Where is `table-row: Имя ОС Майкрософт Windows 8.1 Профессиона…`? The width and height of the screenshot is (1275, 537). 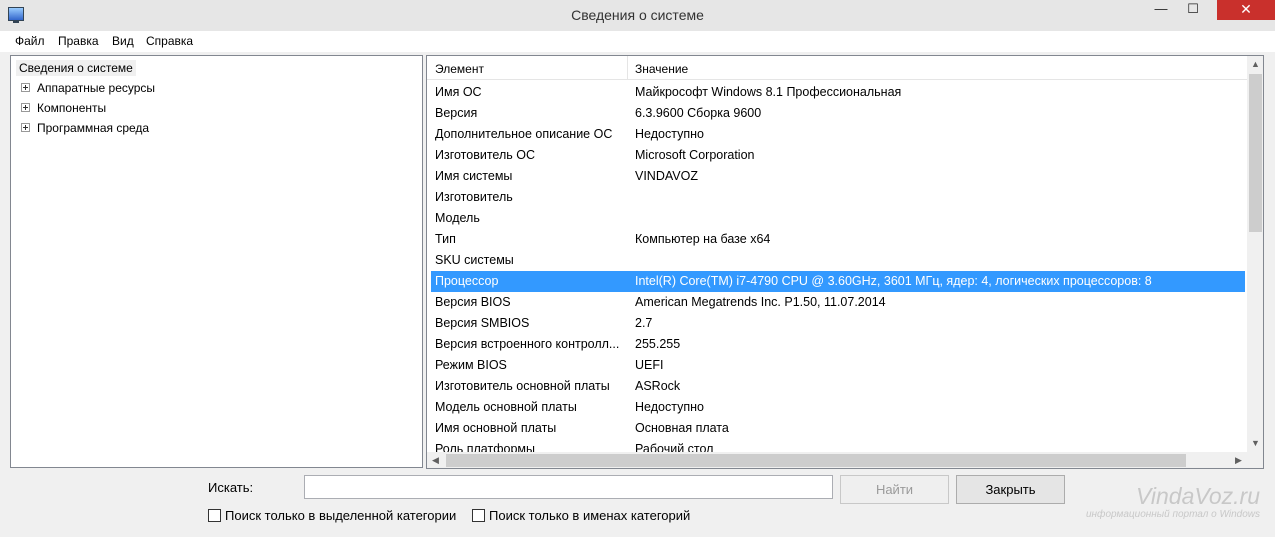 table-row: Имя ОС Майкрософт Windows 8.1 Профессиона… is located at coordinates (838, 92).